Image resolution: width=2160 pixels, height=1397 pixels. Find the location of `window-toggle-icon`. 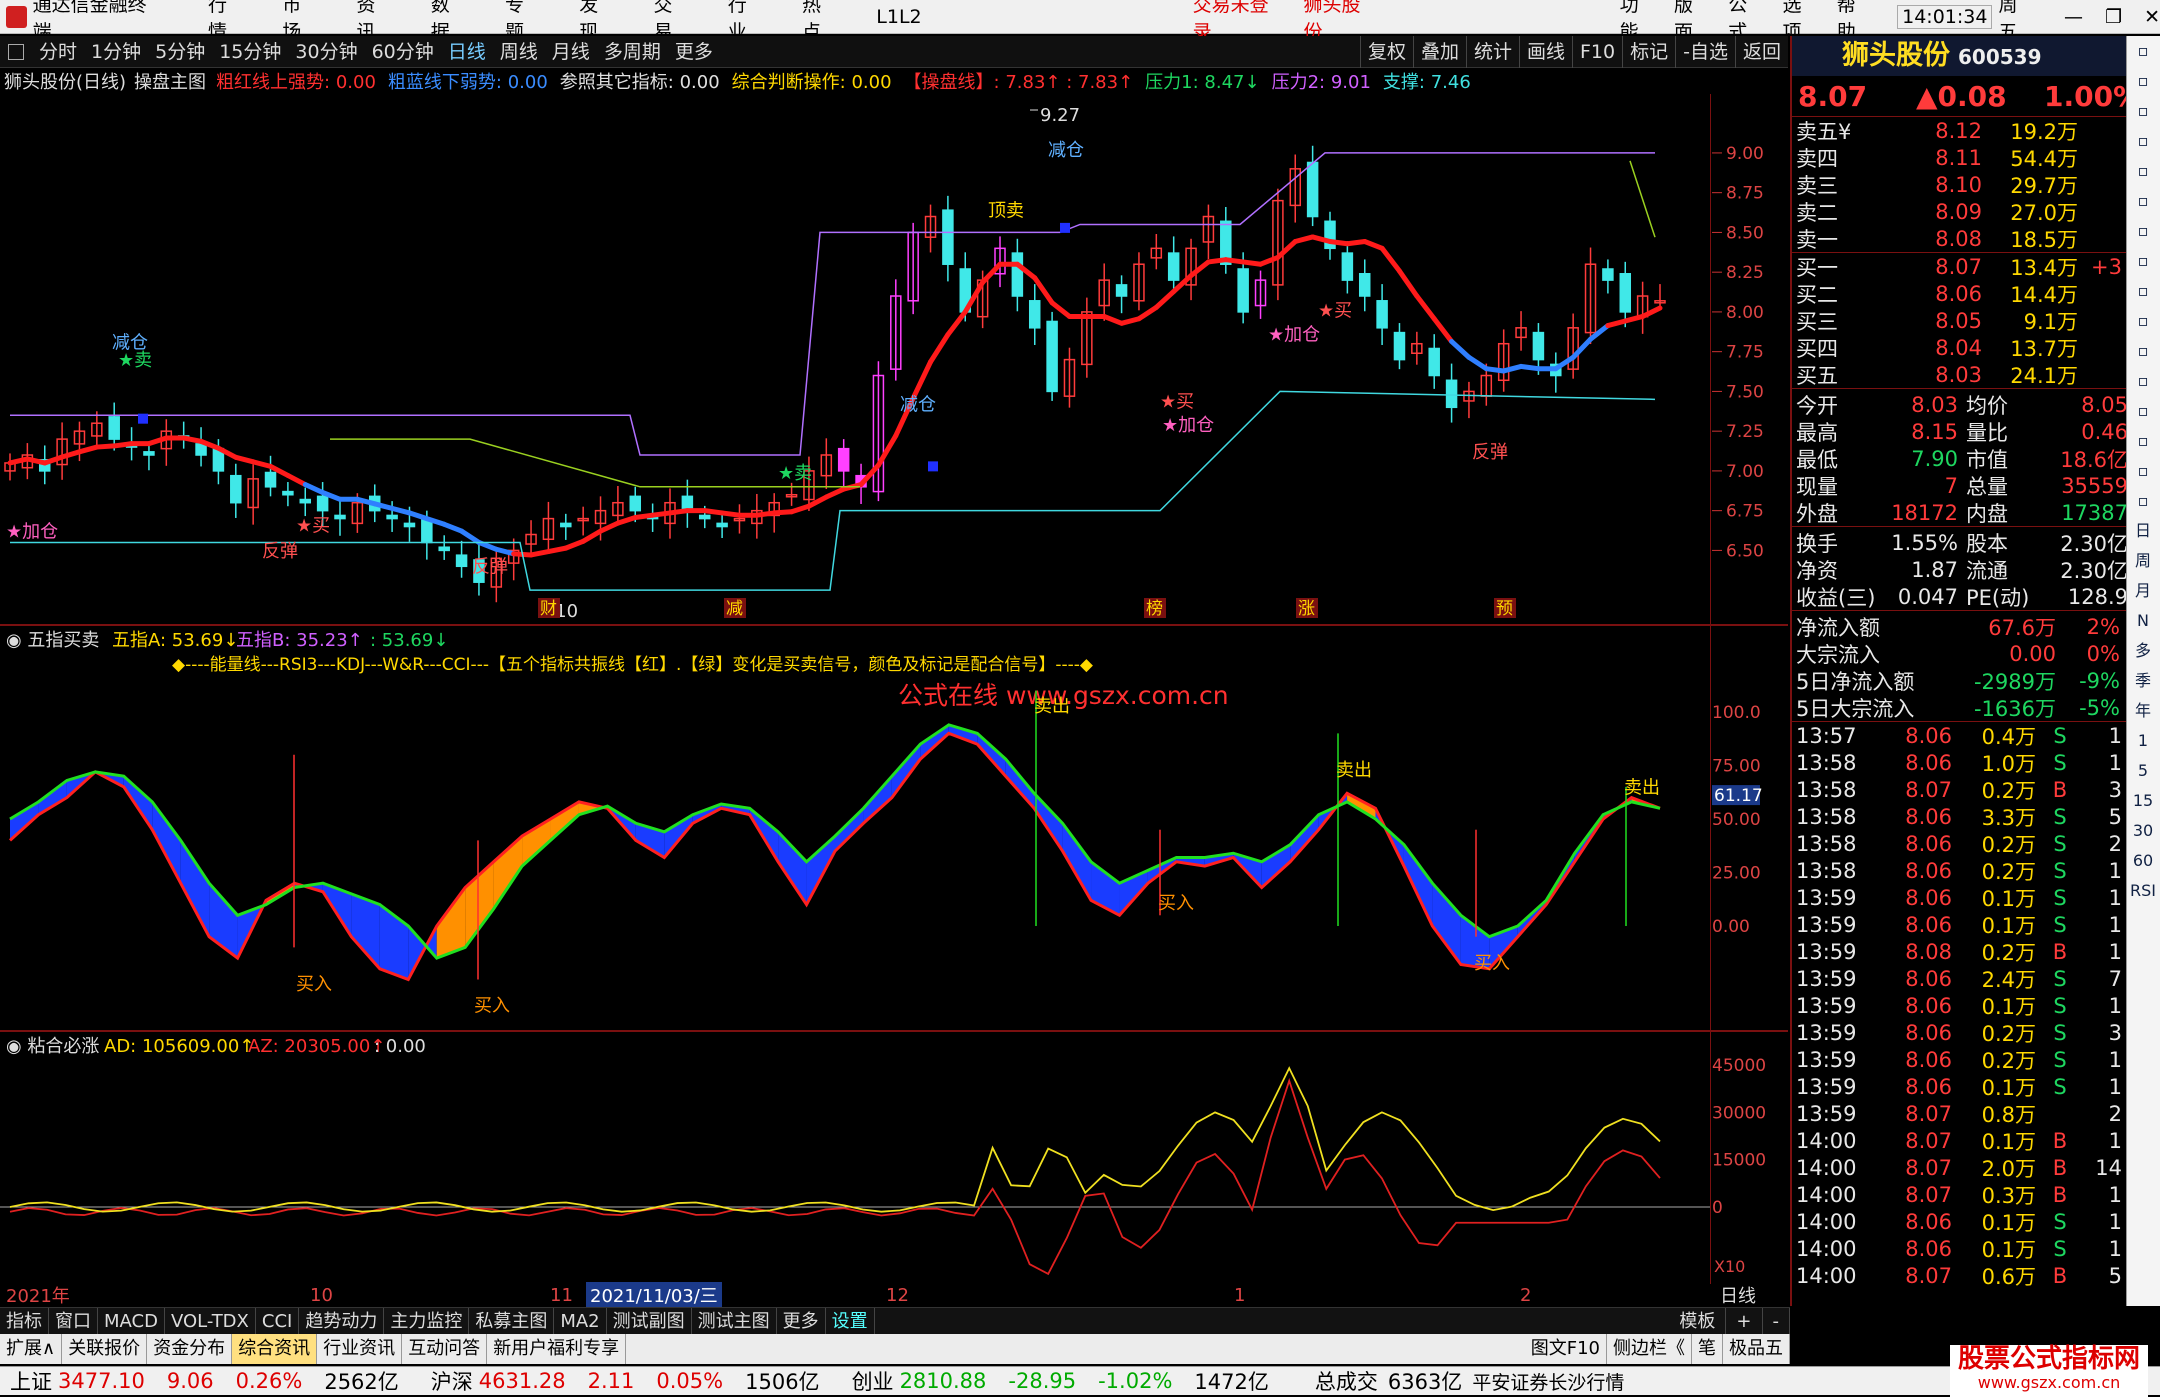

window-toggle-icon is located at coordinates (16, 51).